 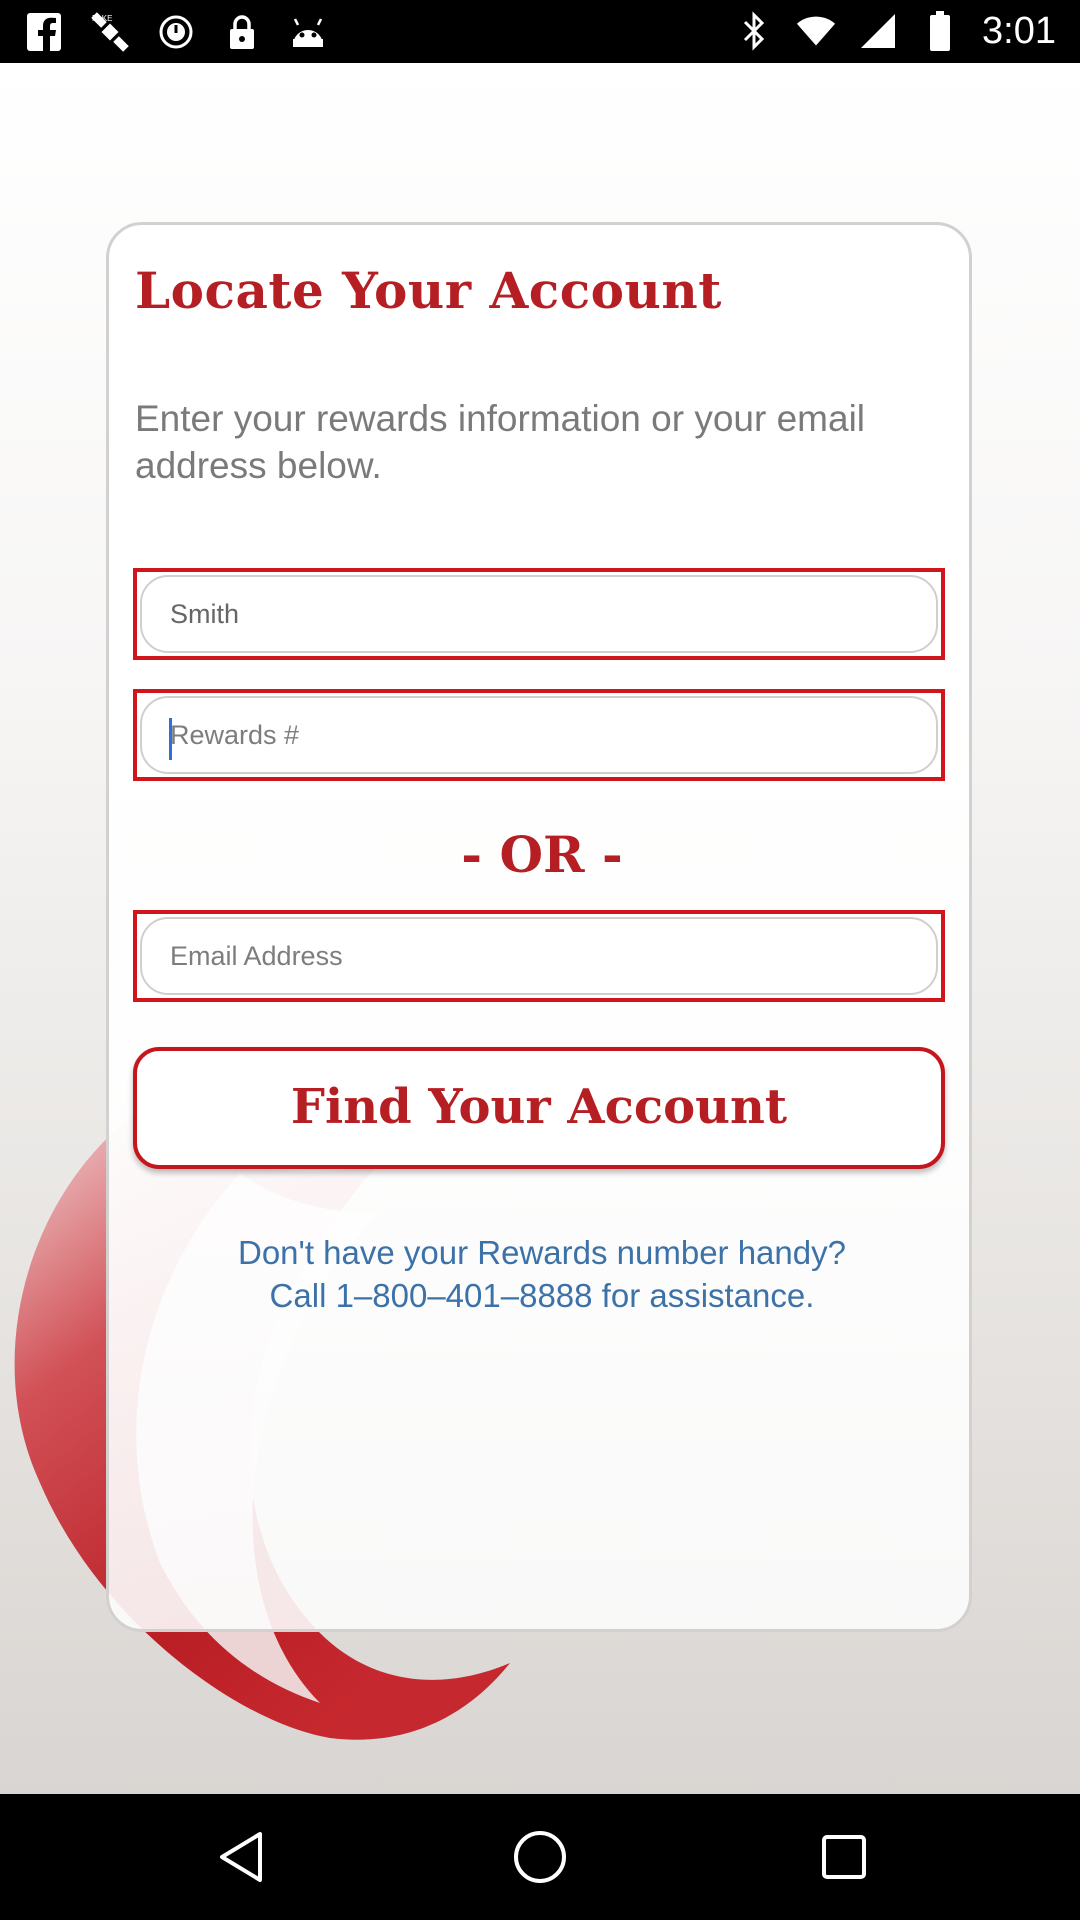 What do you see at coordinates (542, 854) in the screenshot?
I see `or-separator: - OR -` at bounding box center [542, 854].